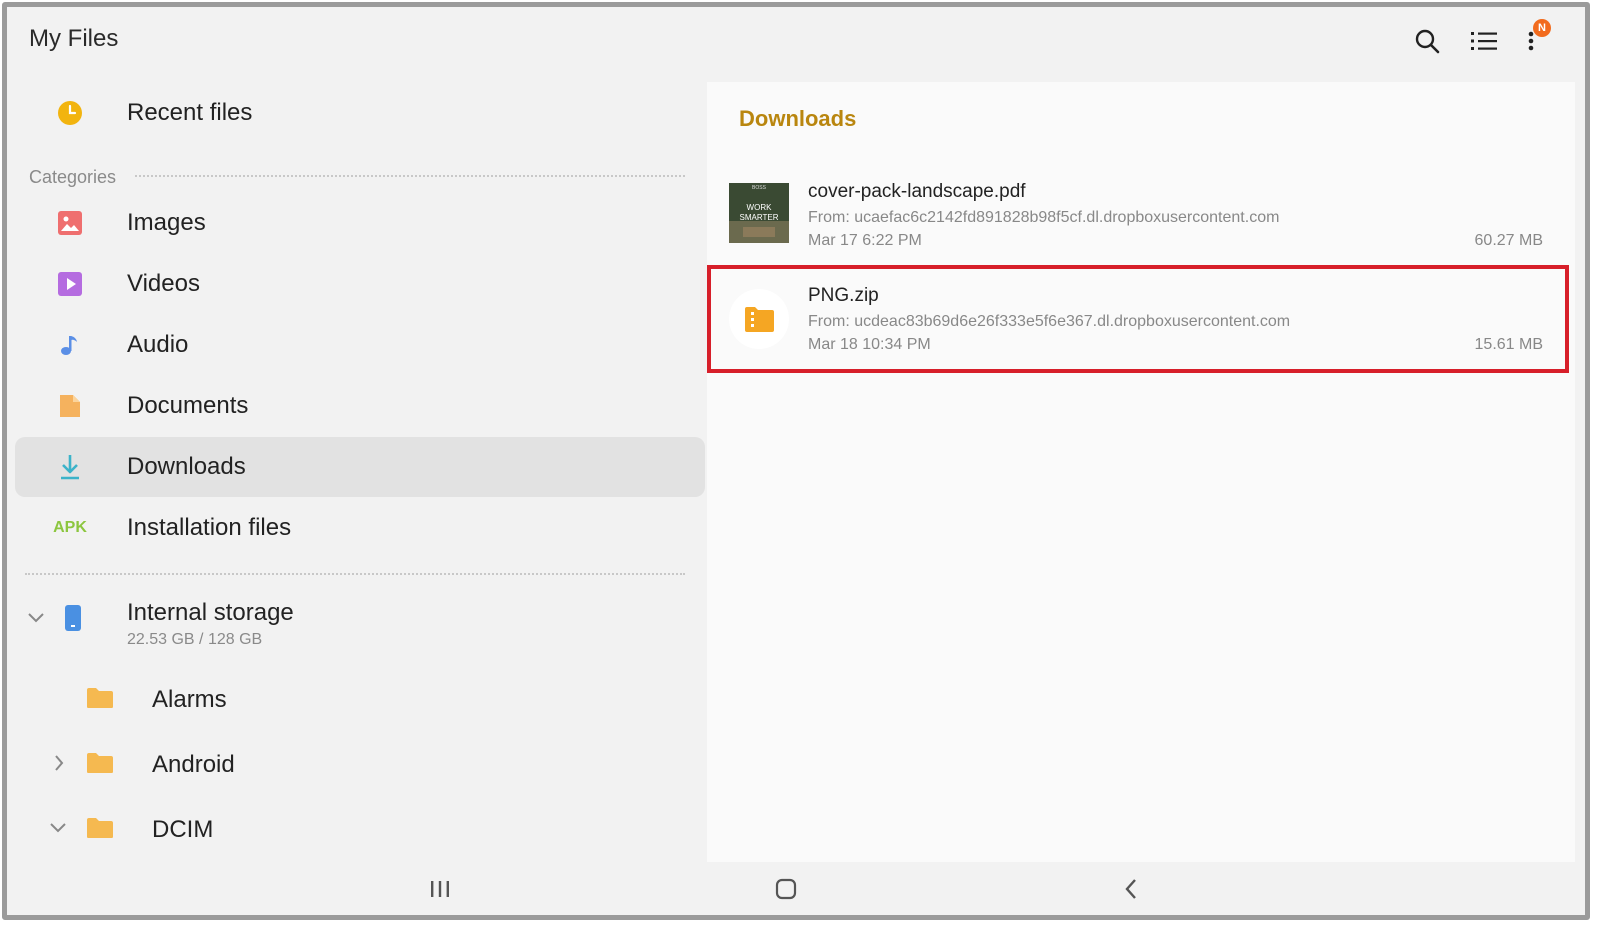 The height and width of the screenshot is (930, 1600). What do you see at coordinates (210, 612) in the screenshot?
I see `storage-name: Internal storage` at bounding box center [210, 612].